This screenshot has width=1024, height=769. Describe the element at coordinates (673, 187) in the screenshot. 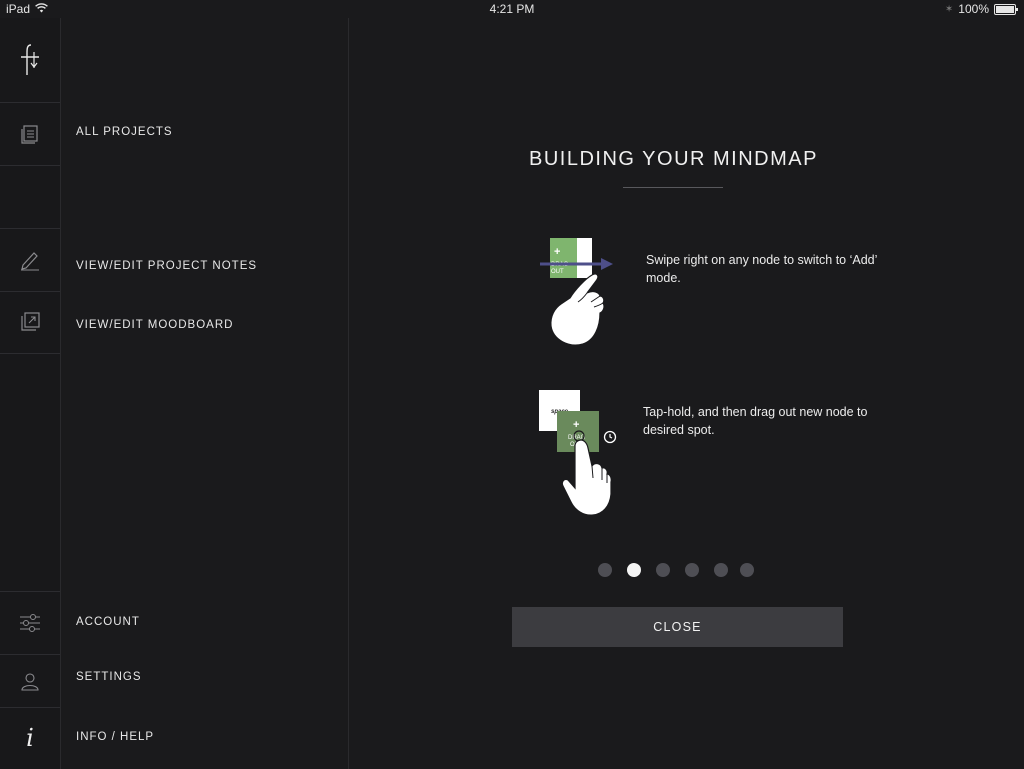

I see `title-divider` at that location.